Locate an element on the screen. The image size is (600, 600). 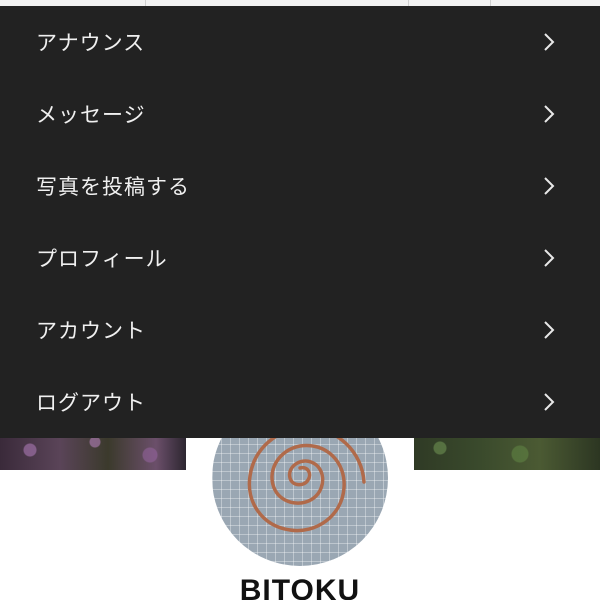
menu-item-post-photo: 写真を投稿する is located at coordinates (300, 186).